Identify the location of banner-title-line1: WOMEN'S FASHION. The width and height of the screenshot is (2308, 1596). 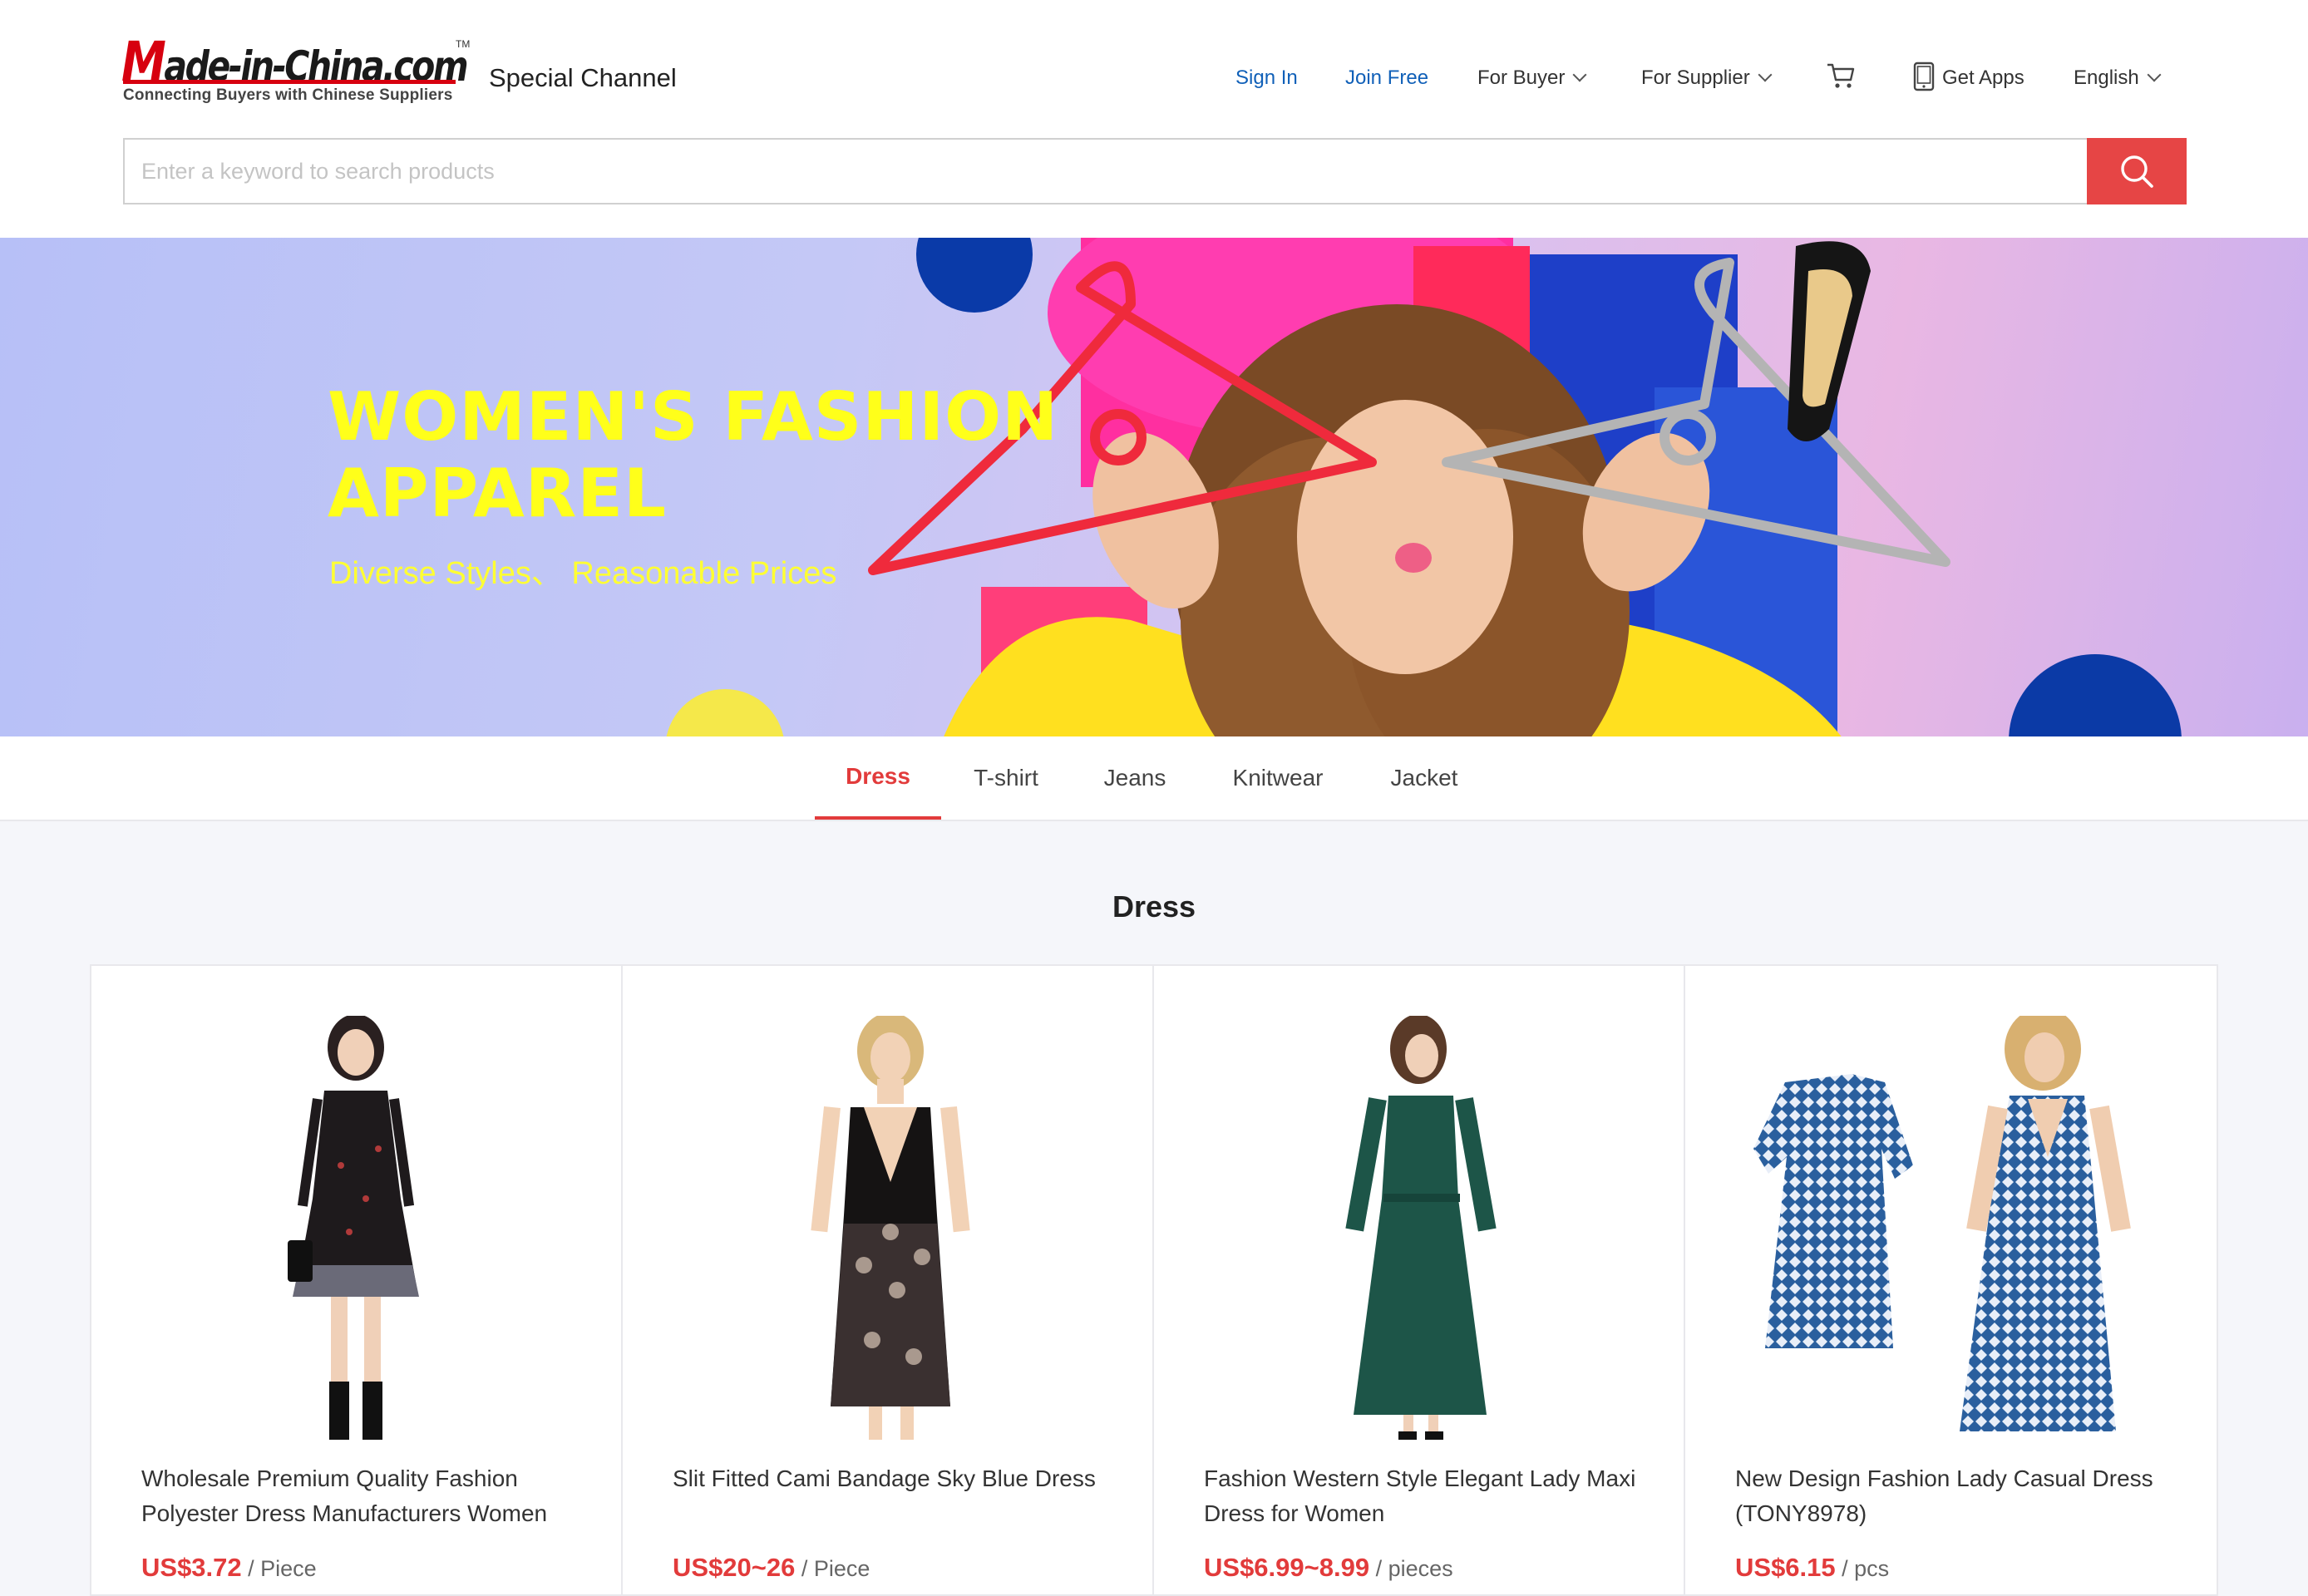
(693, 417).